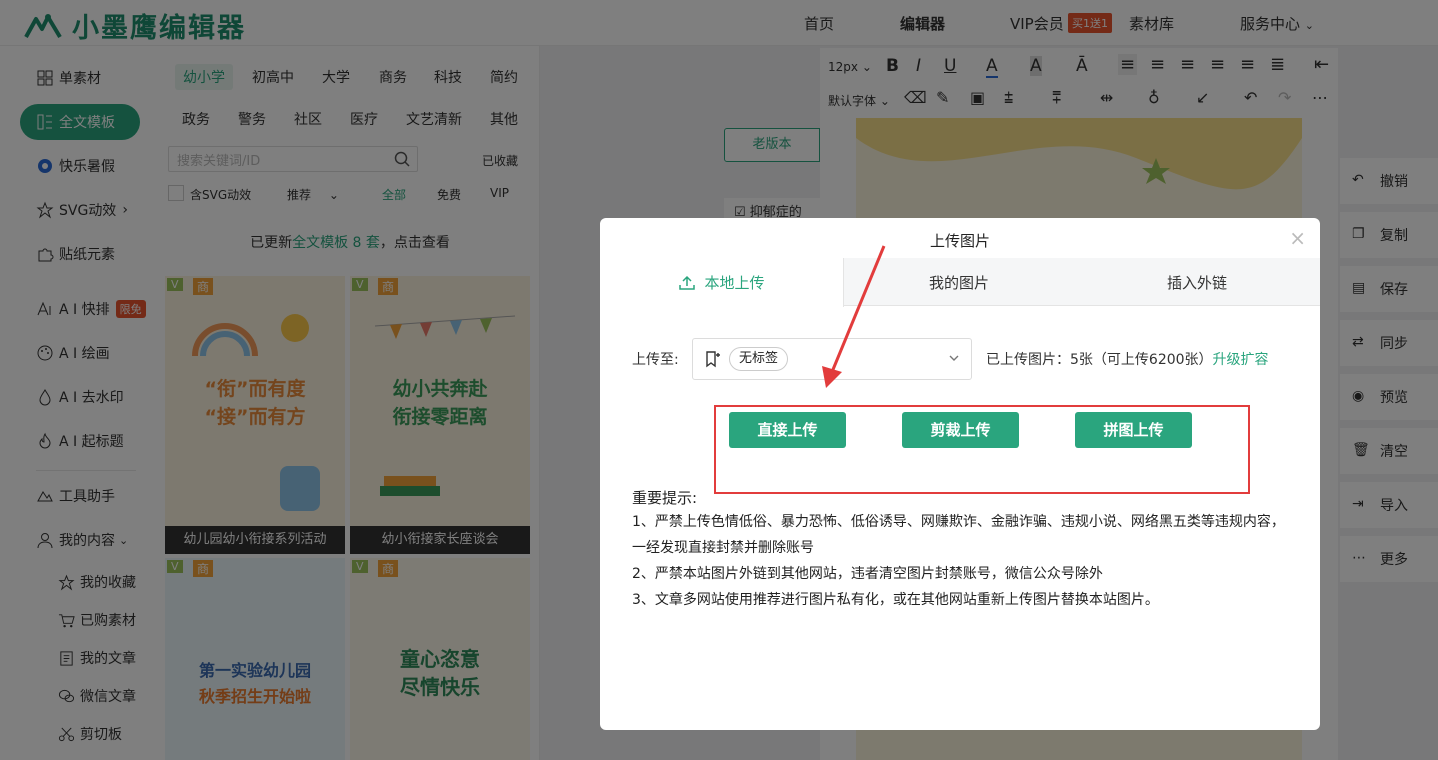 The width and height of the screenshot is (1438, 760). What do you see at coordinates (713, 359) in the screenshot?
I see `bookmark-icon` at bounding box center [713, 359].